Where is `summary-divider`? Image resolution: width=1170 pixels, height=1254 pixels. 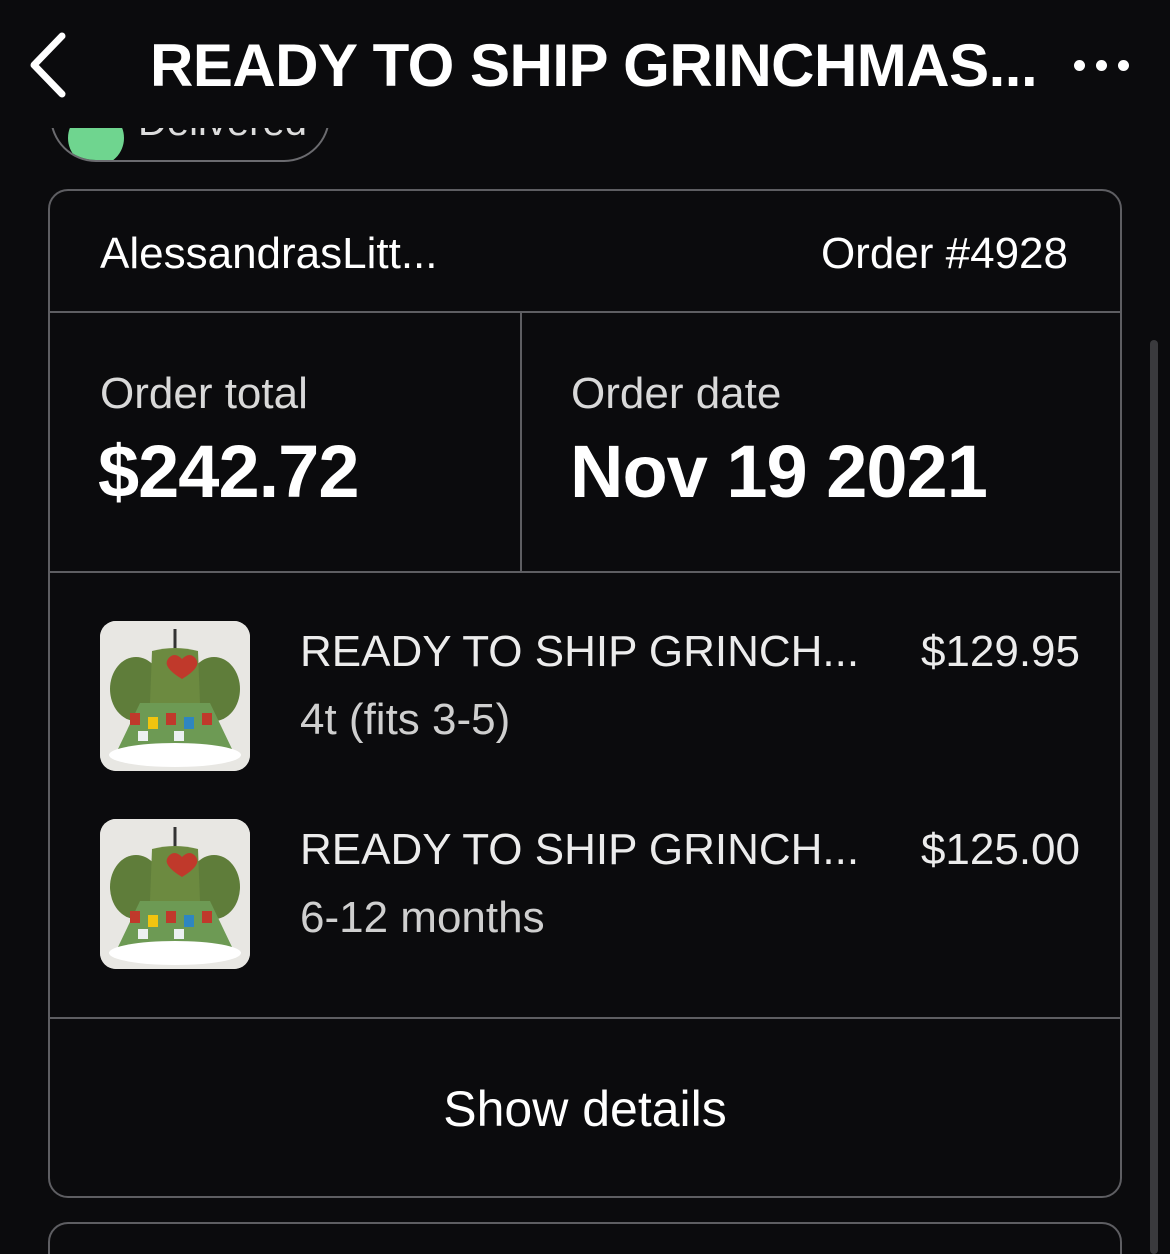
summary-divider is located at coordinates (521, 441).